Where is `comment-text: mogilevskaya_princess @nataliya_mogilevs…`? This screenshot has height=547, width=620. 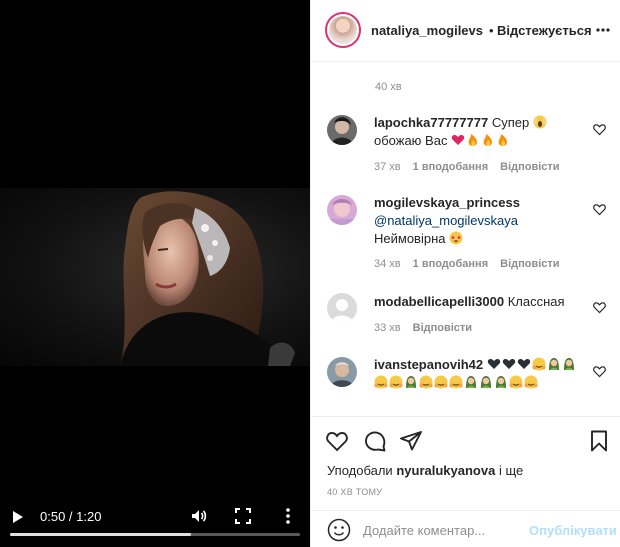 comment-text: mogilevskaya_princess @nataliya_mogilevs… is located at coordinates (479, 221).